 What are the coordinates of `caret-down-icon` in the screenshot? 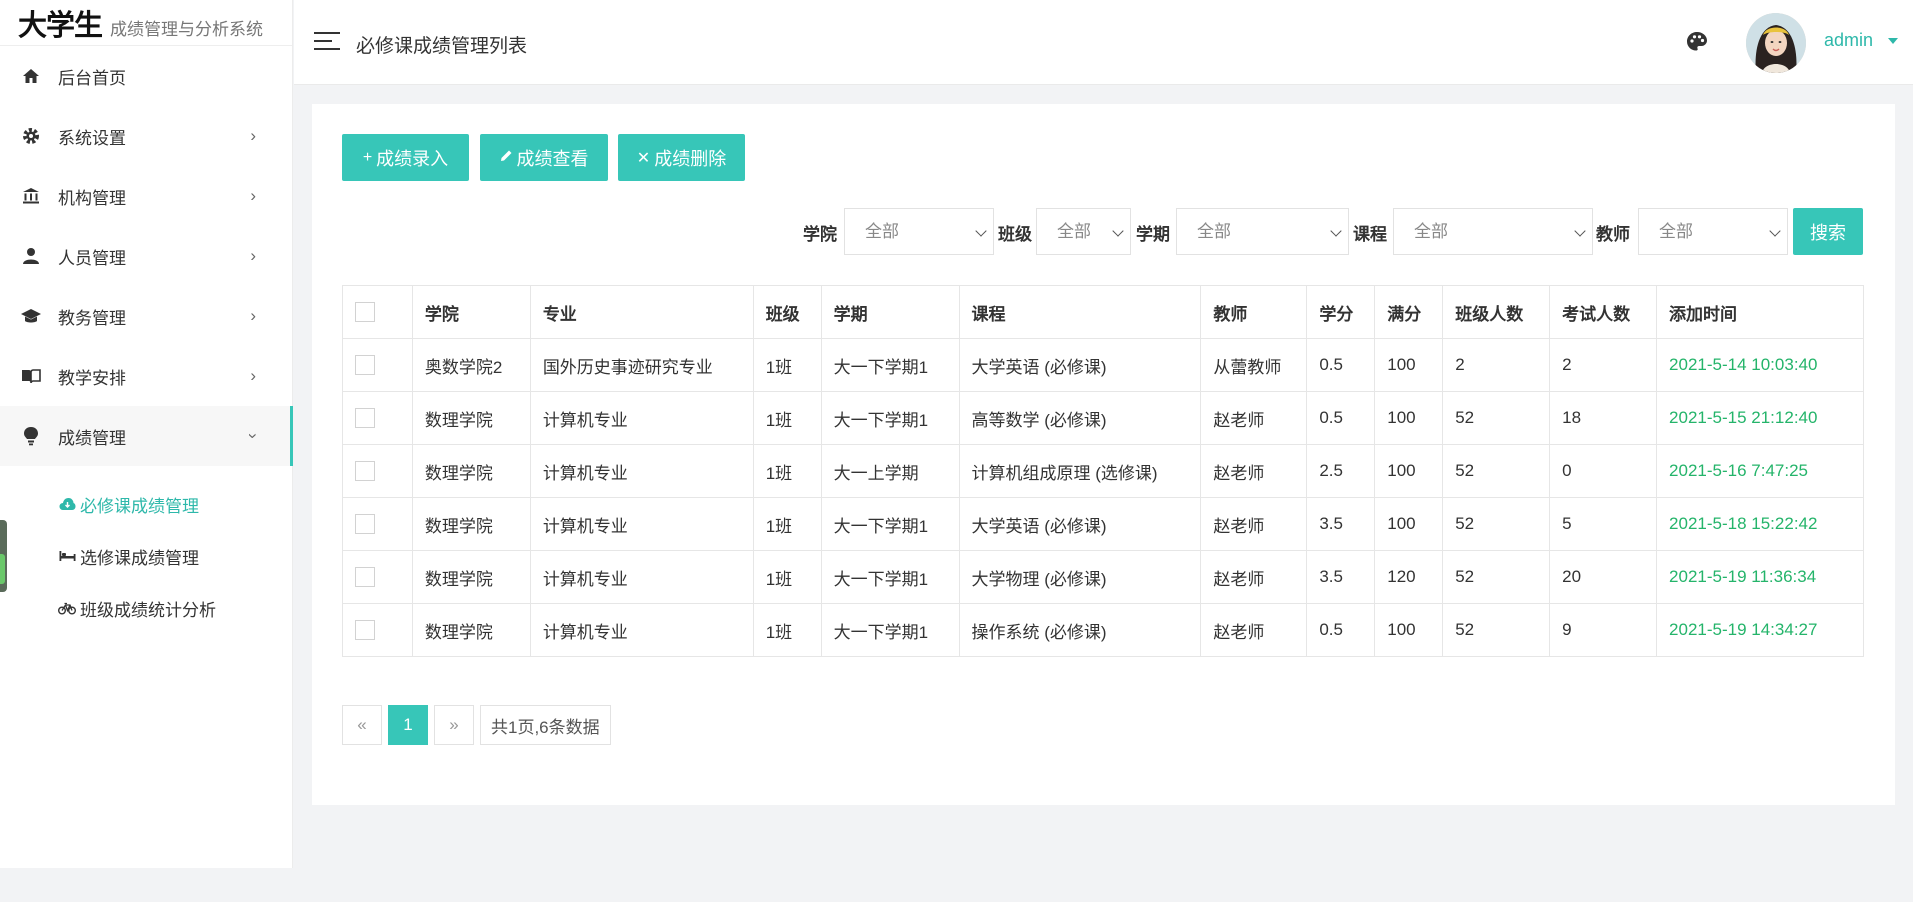 It's located at (1893, 41).